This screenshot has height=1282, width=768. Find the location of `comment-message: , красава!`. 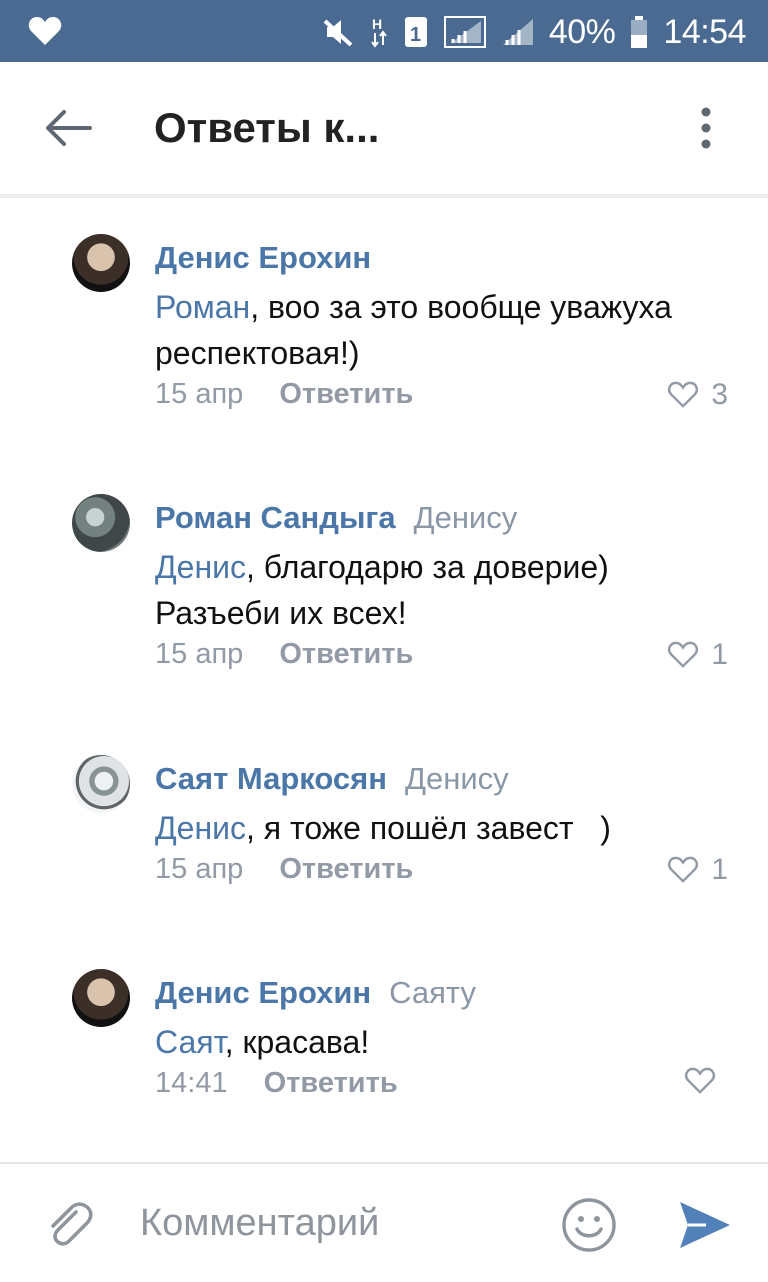

comment-message: , красава! is located at coordinates (297, 1042).